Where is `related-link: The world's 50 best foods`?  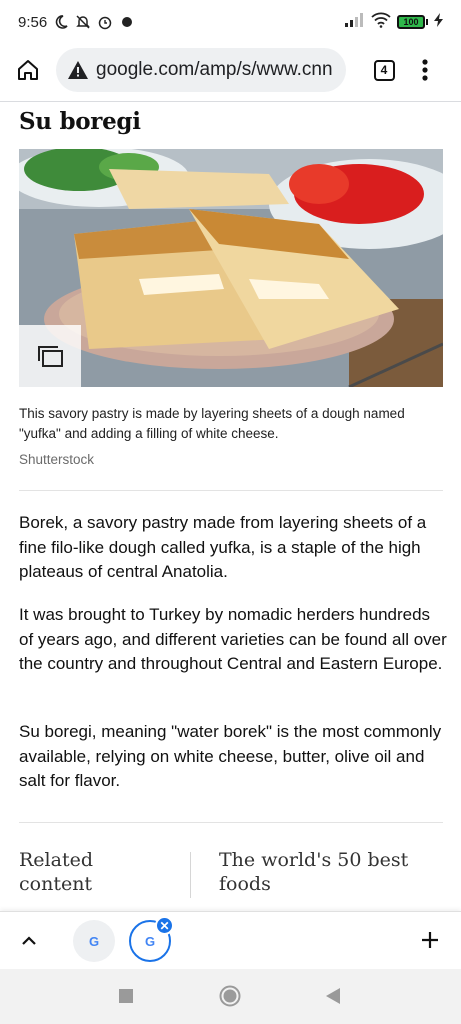 related-link: The world's 50 best foods is located at coordinates (329, 872).